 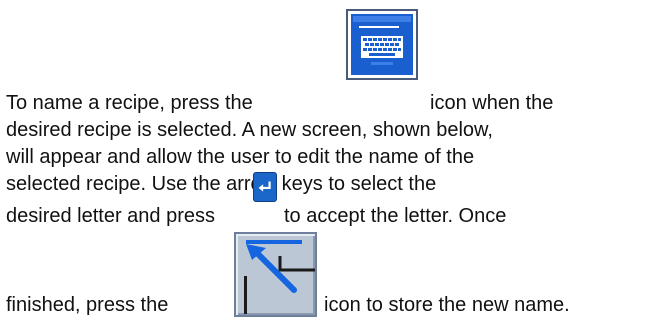 What do you see at coordinates (129, 103) in the screenshot?
I see `line-1-before: To name a recipe, press the` at bounding box center [129, 103].